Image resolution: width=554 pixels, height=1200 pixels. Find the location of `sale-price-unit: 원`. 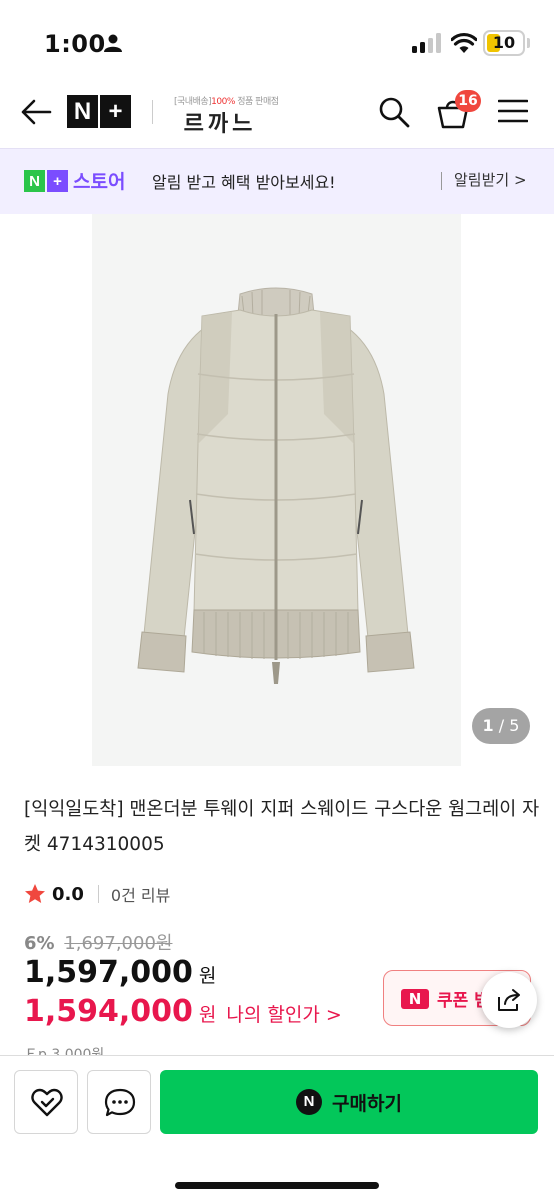

sale-price-unit: 원 is located at coordinates (207, 1015).